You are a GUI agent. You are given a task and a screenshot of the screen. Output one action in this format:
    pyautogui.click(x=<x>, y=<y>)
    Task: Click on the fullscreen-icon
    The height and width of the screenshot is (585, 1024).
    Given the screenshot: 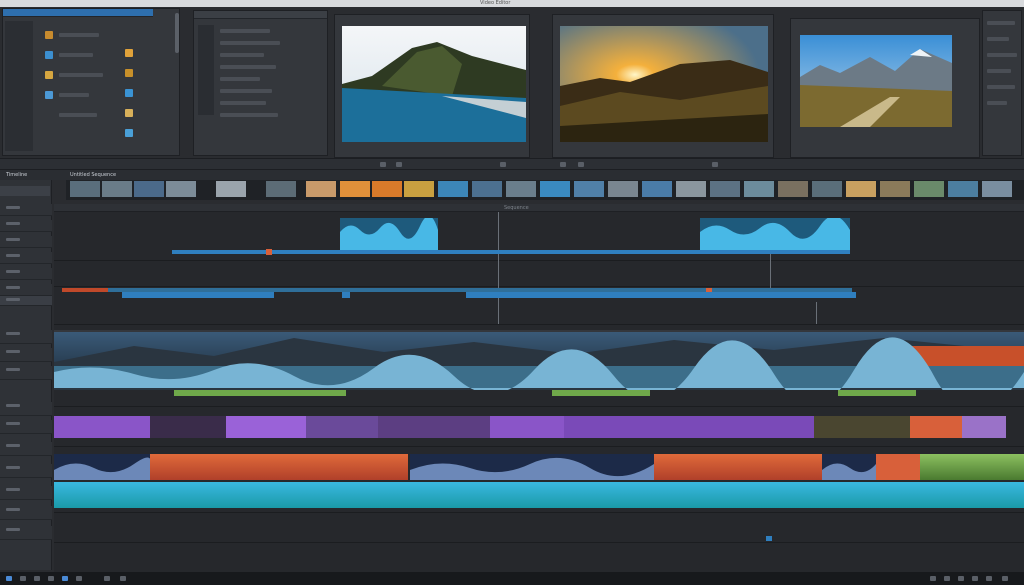 What is the action you would take?
    pyautogui.click(x=715, y=164)
    